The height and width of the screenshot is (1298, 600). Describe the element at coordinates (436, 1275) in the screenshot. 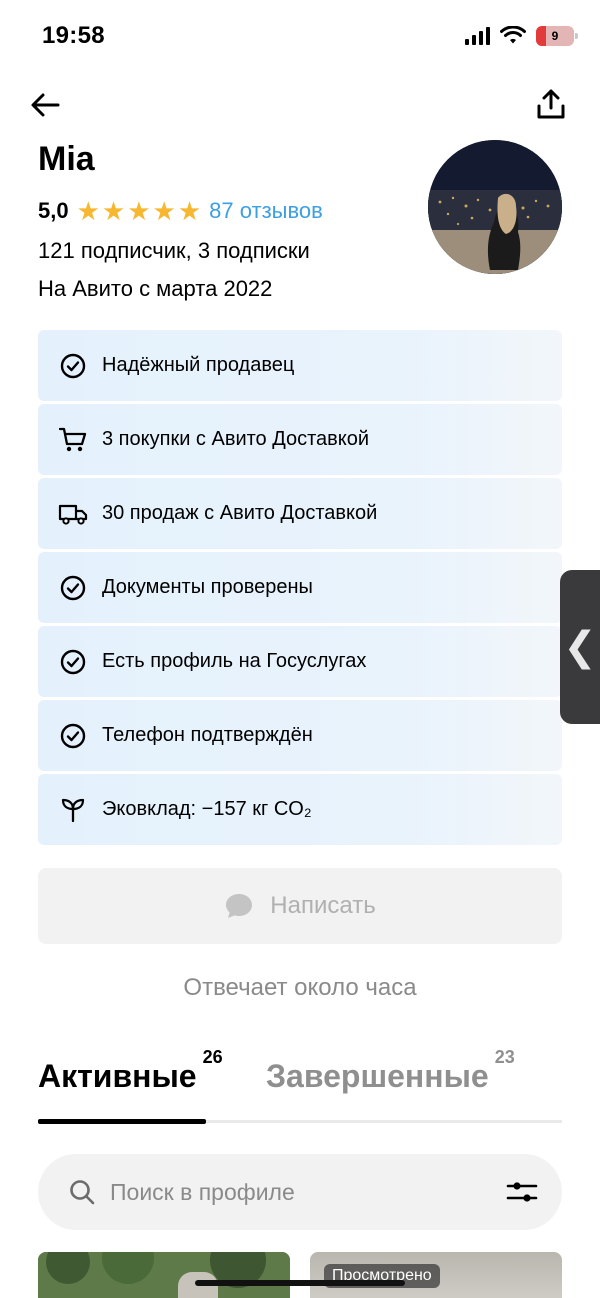

I see `listing-card: Просмотрено` at that location.